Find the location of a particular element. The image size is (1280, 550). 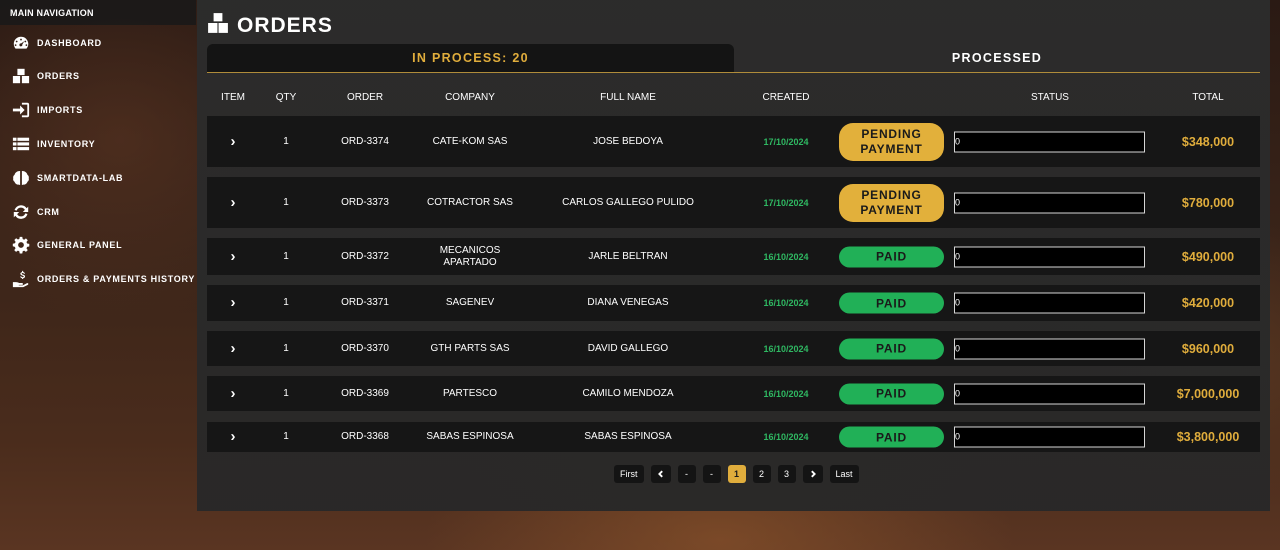

chevron-right-icon is located at coordinates (813, 474).